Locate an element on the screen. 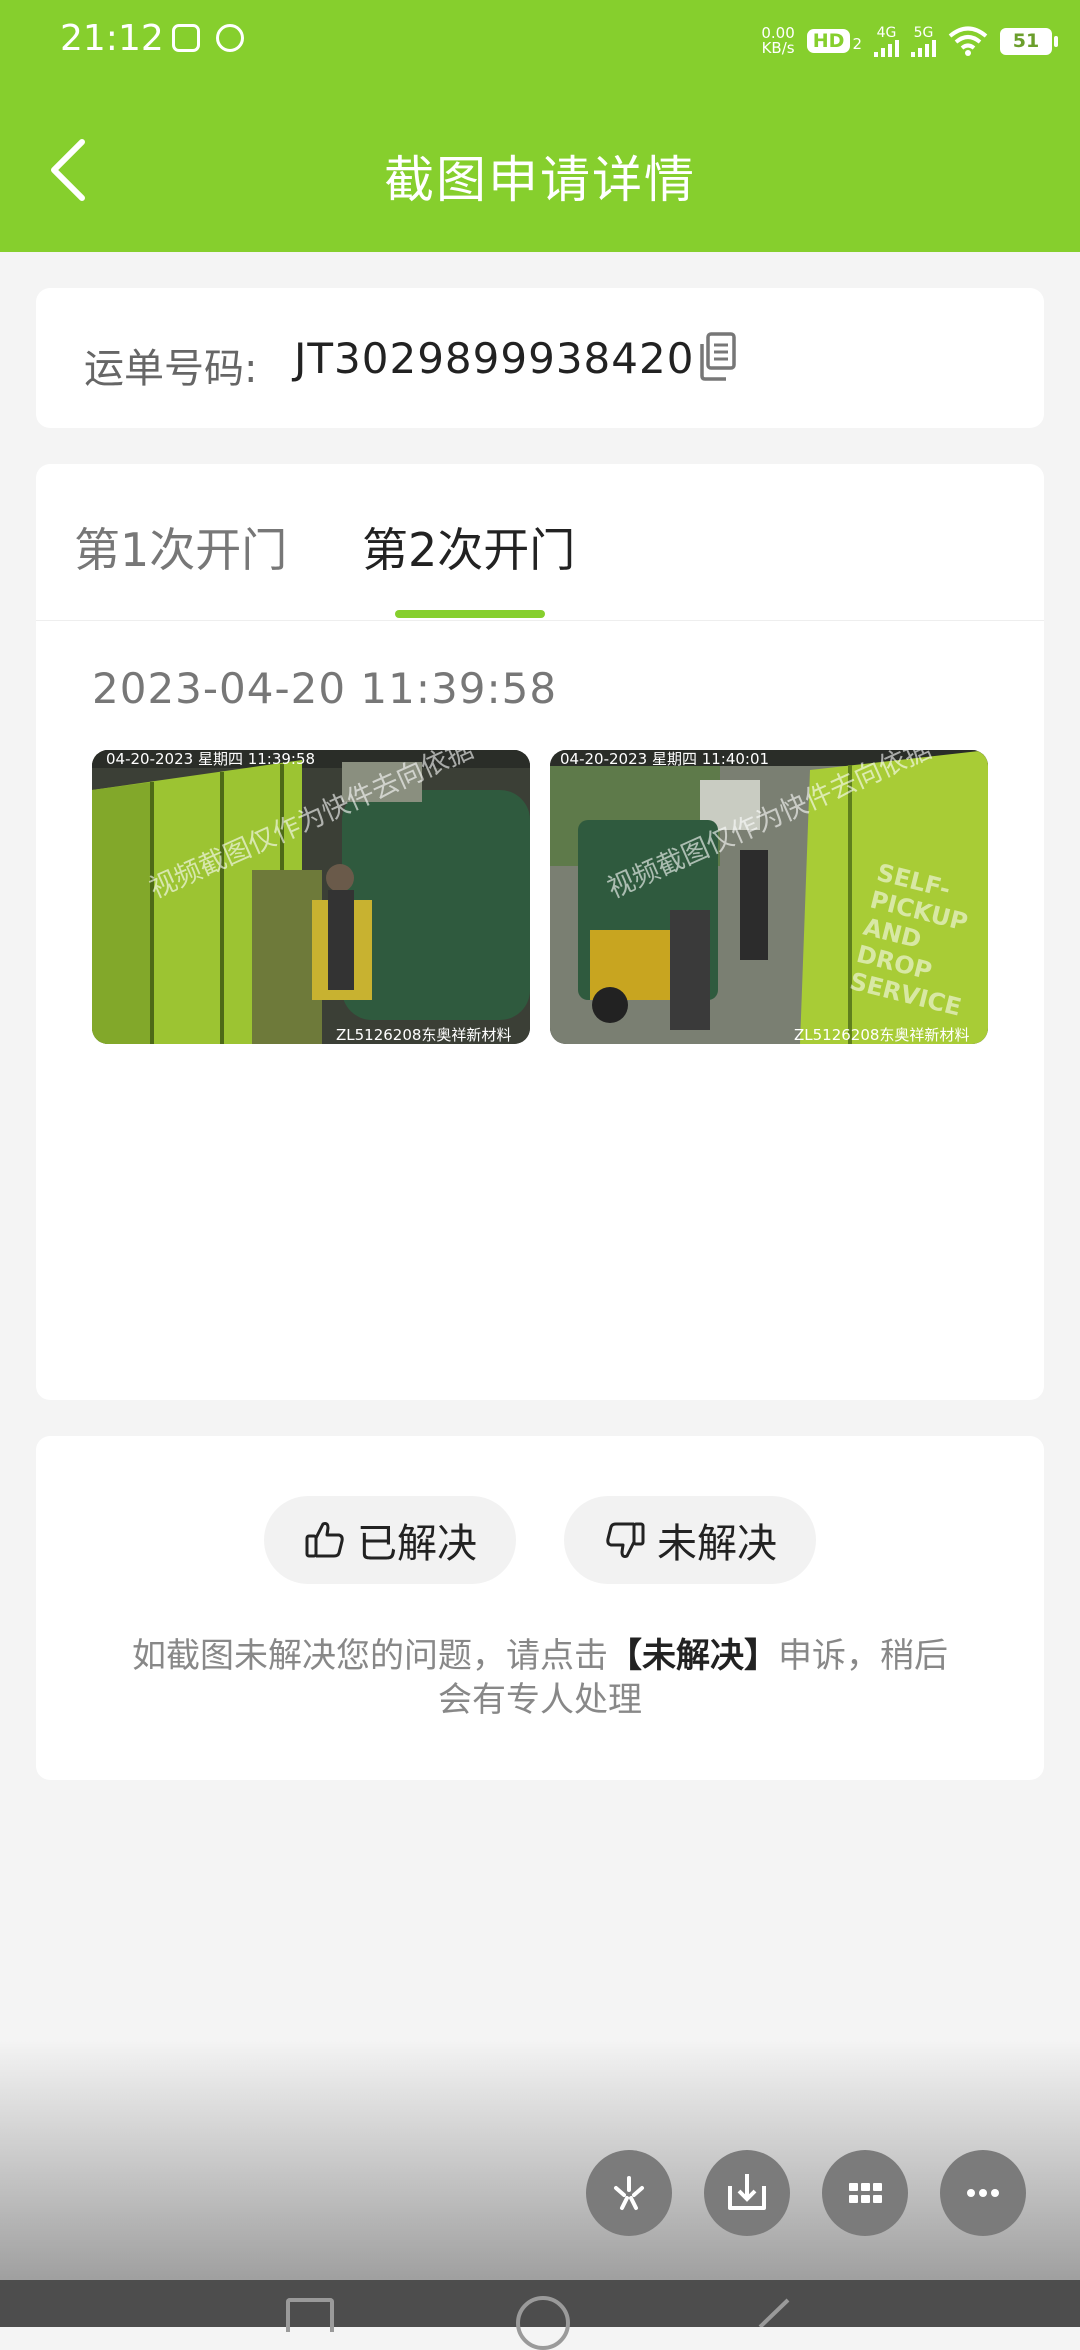 Image resolution: width=1080 pixels, height=2350 pixels. wifi-icon is located at coordinates (968, 41).